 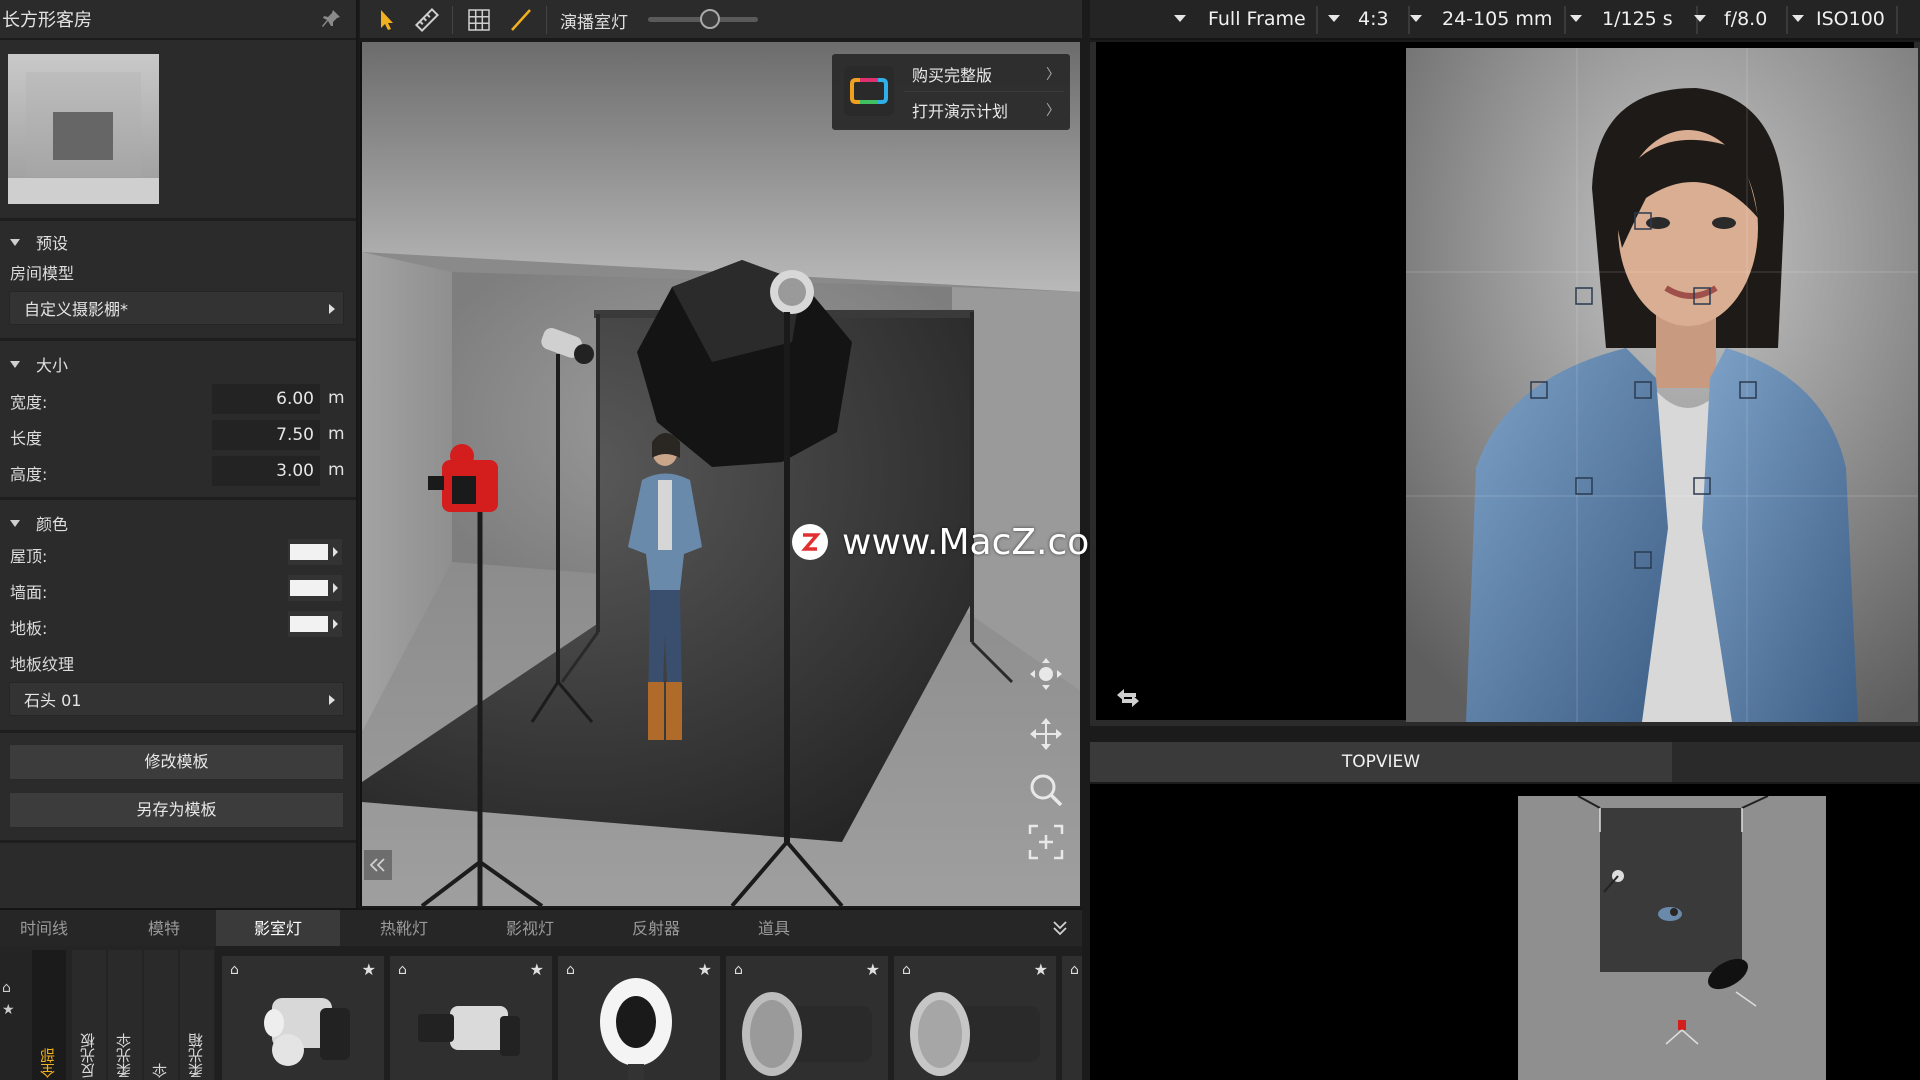 What do you see at coordinates (89, 1015) in the screenshot?
I see `category-reflector-board: 反光板` at bounding box center [89, 1015].